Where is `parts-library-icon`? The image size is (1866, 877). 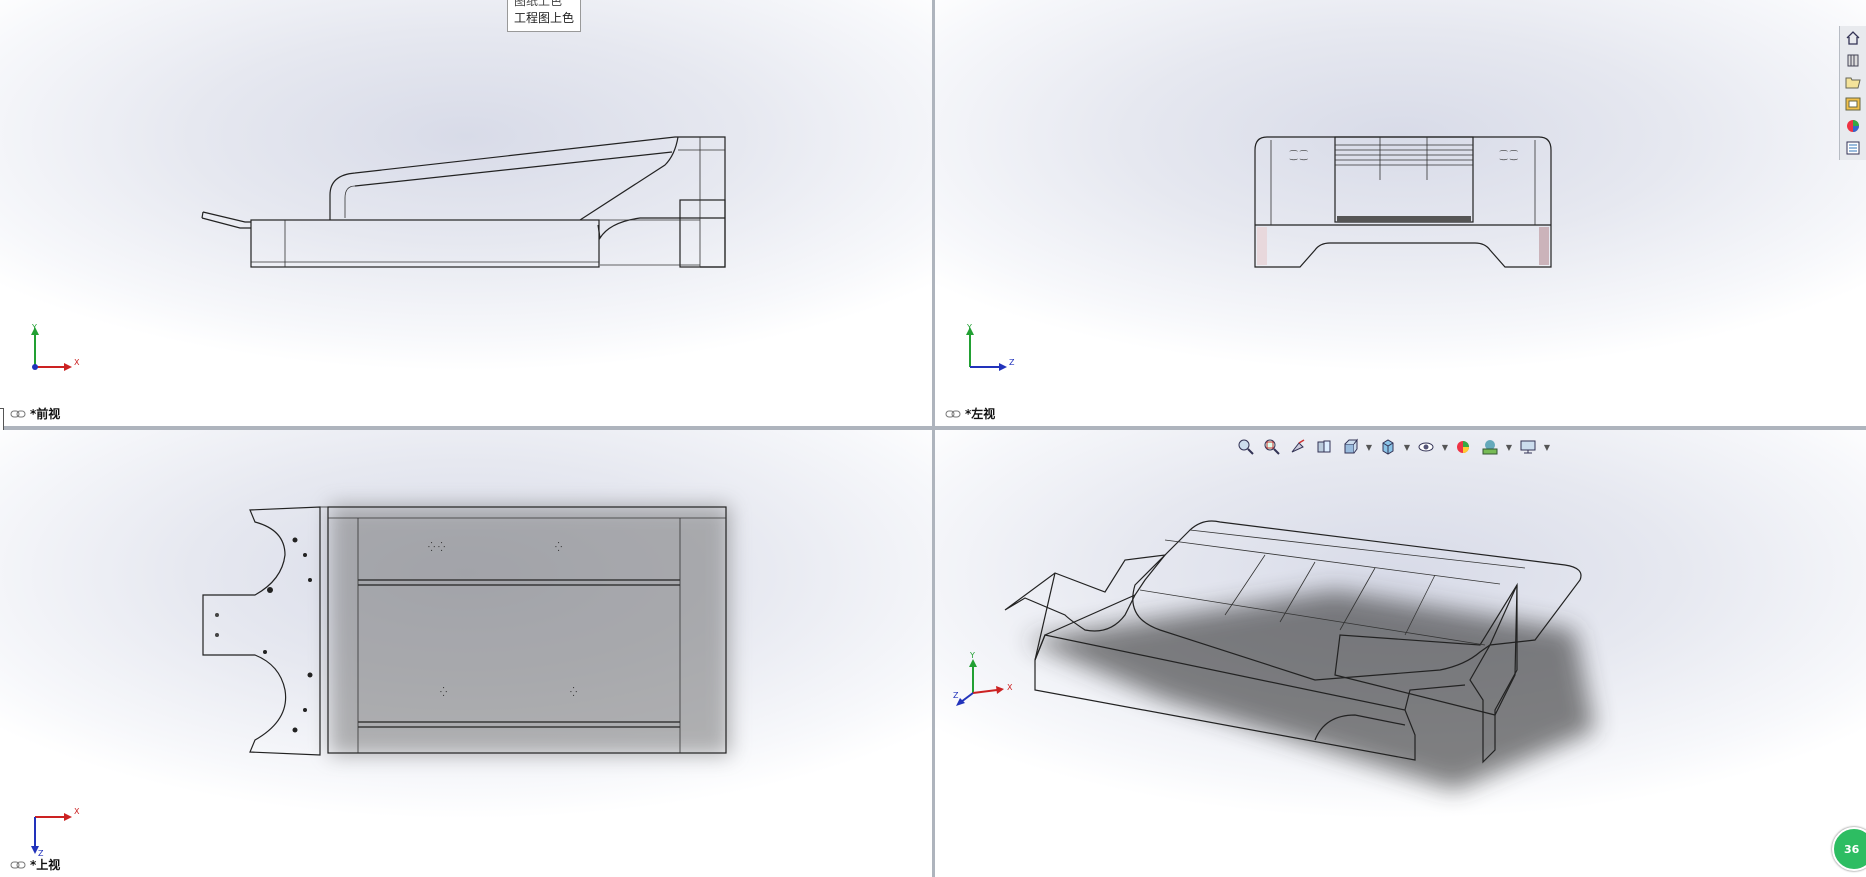
parts-library-icon is located at coordinates (1853, 60).